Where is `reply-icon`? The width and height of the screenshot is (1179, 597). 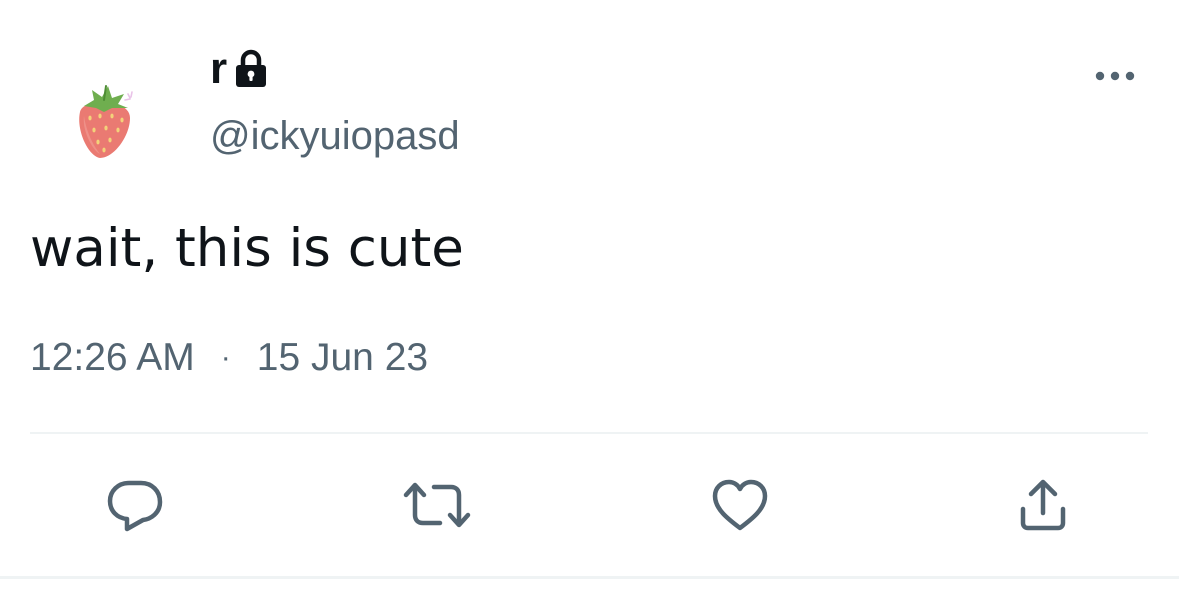 reply-icon is located at coordinates (135, 506).